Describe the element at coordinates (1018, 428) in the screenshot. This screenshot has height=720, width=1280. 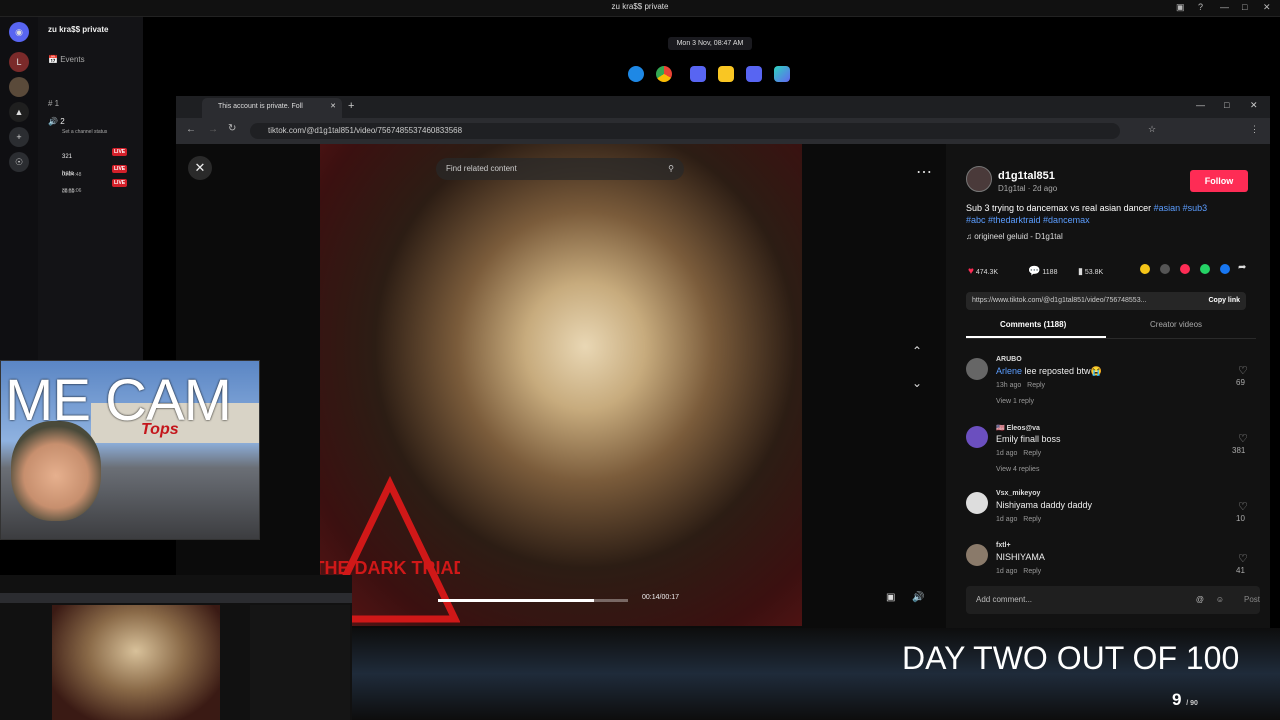
I see `comment-user: 🇺🇸 Eleos@va` at that location.